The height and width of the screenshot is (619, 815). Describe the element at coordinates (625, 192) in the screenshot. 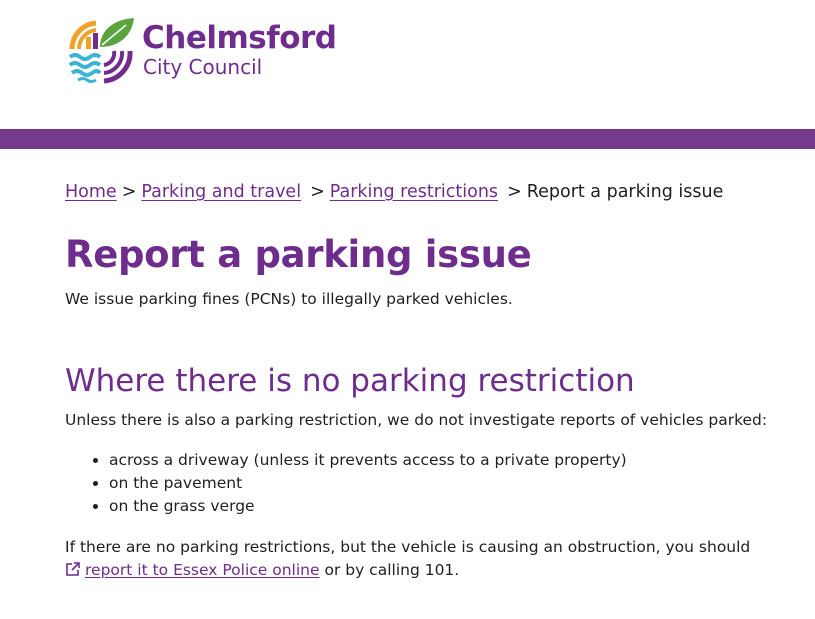

I see `breadcrumb-current: Report a parking issue` at that location.